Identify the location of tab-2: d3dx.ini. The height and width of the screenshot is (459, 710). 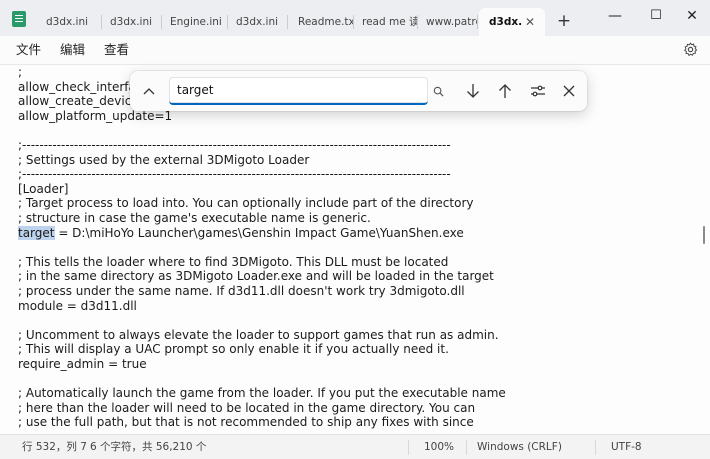
(132, 22).